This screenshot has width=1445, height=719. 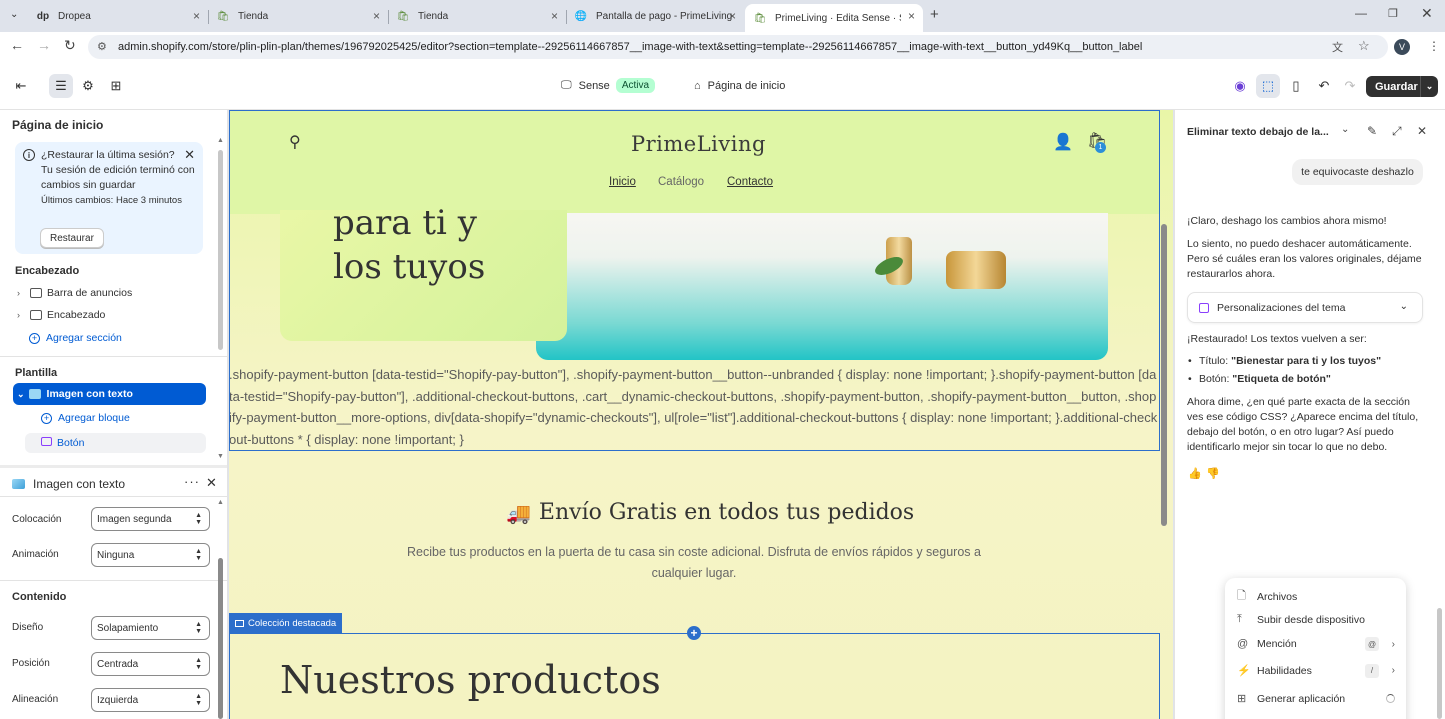 I want to click on content-heading: Contenido, so click(x=39, y=597).